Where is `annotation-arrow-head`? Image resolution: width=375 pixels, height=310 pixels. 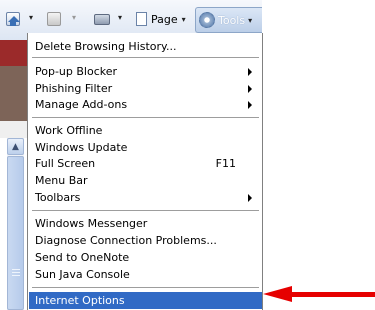
annotation-arrow-head is located at coordinates (277, 294).